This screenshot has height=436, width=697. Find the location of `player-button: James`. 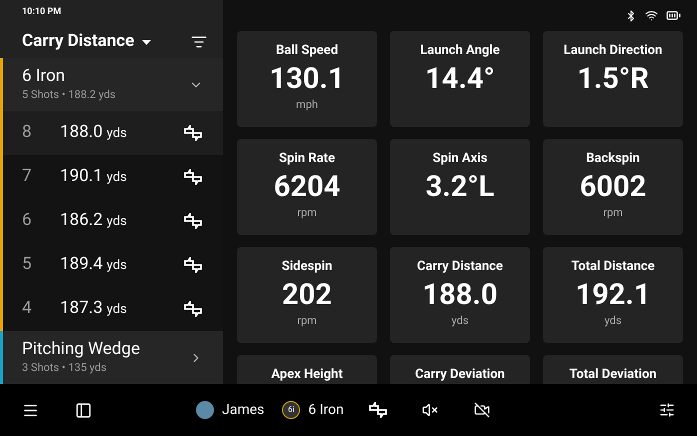

player-button: James is located at coordinates (230, 410).